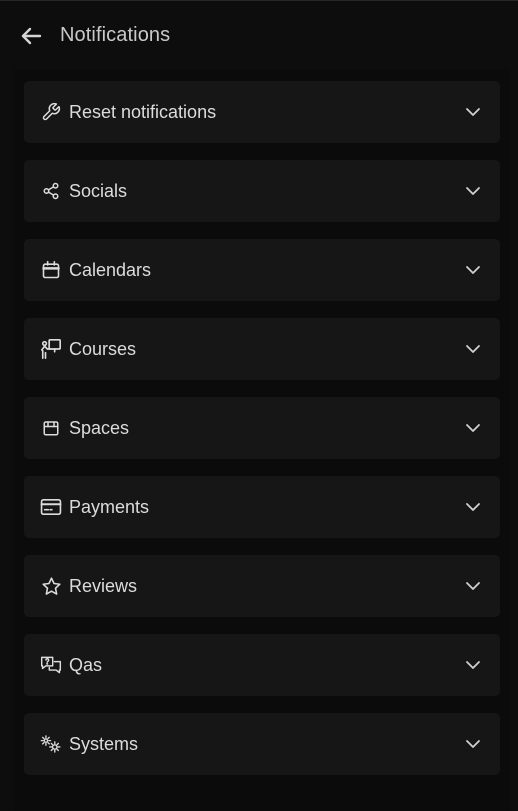 The height and width of the screenshot is (811, 518). I want to click on category-label: Socials, so click(98, 191).